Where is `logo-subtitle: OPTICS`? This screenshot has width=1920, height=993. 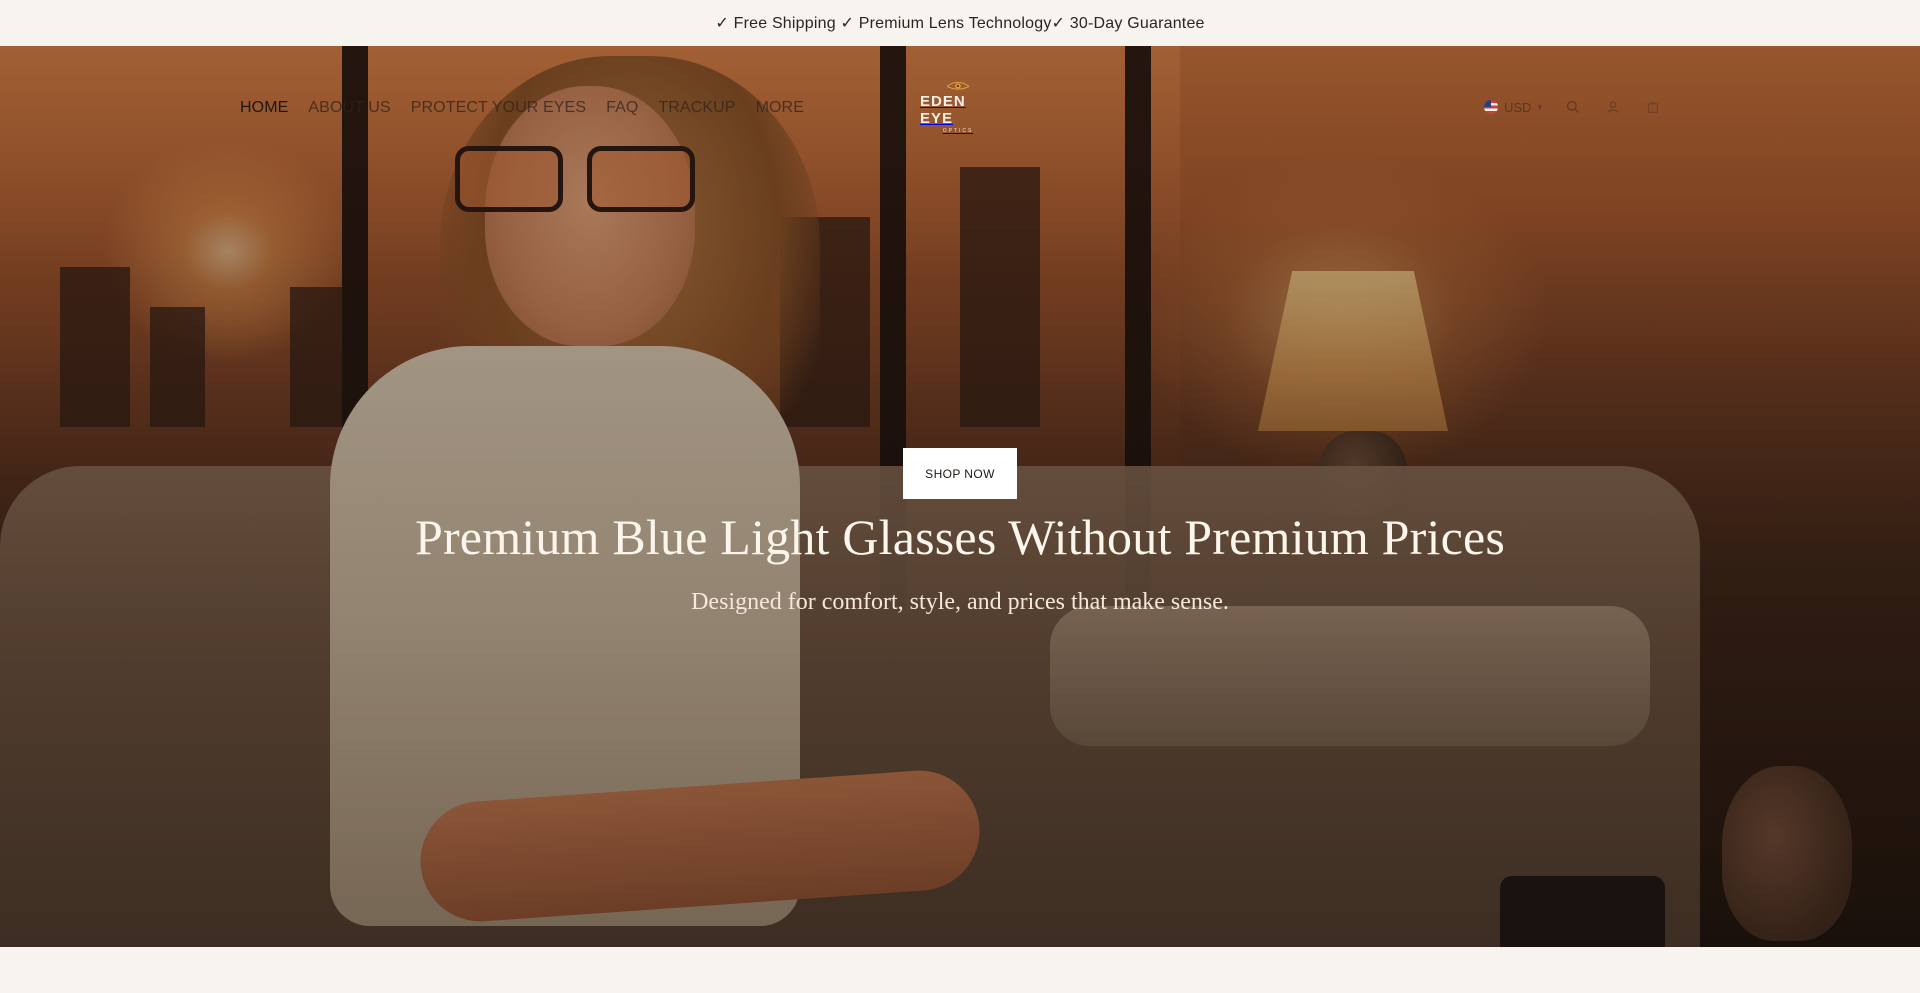 logo-subtitle: OPTICS is located at coordinates (958, 131).